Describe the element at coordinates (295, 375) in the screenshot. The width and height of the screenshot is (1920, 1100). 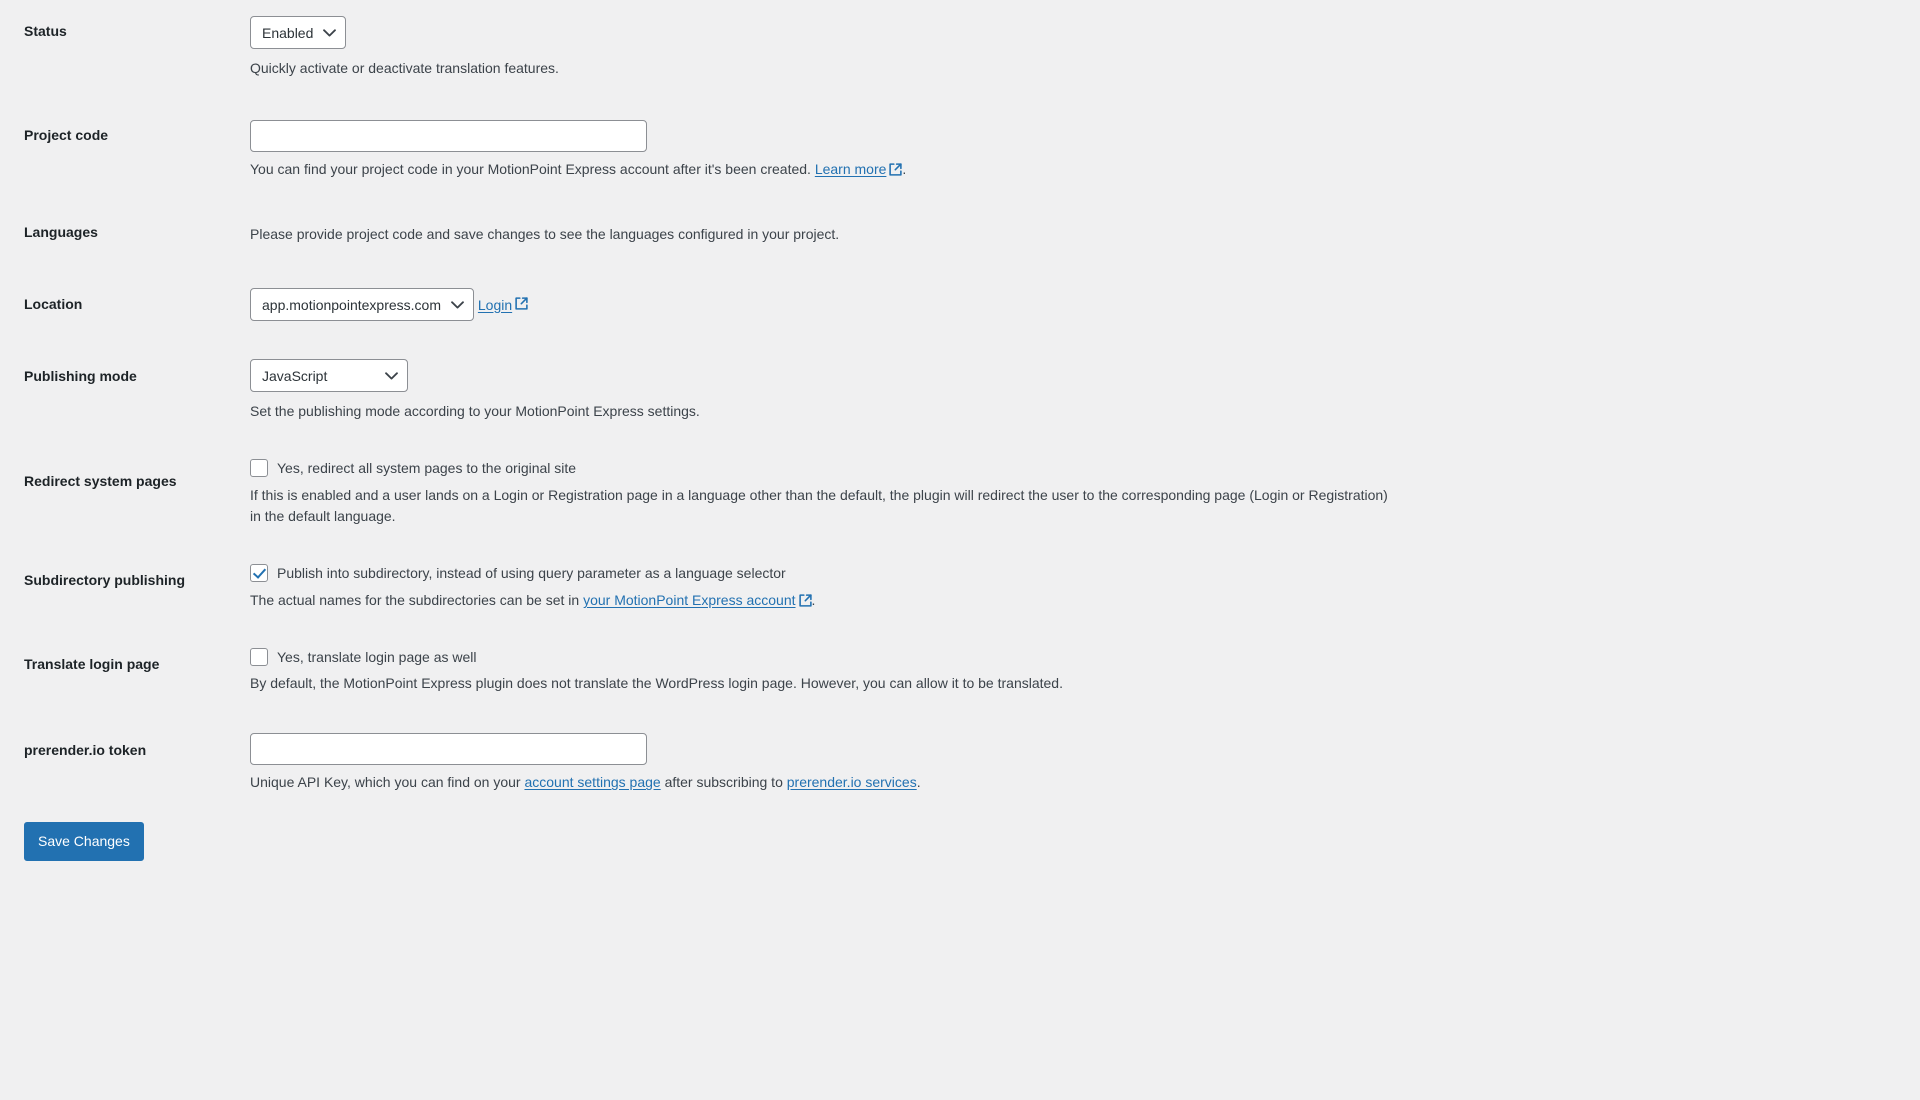
I see `publishing-mode-select-value: JavaScript` at that location.